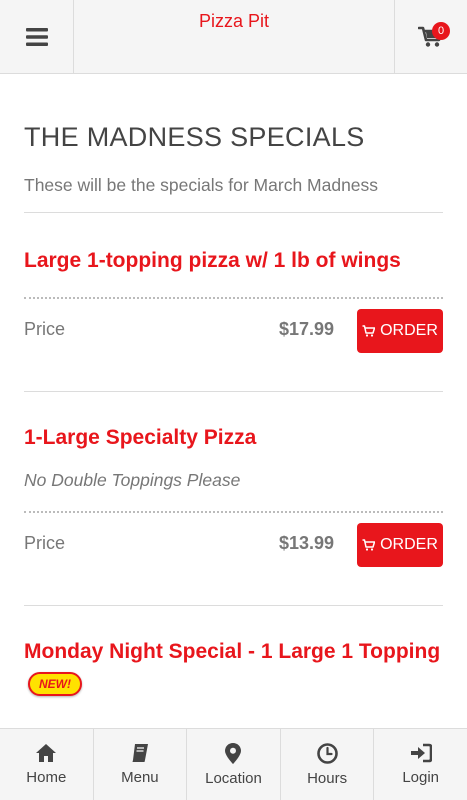  I want to click on home-icon, so click(46, 753).